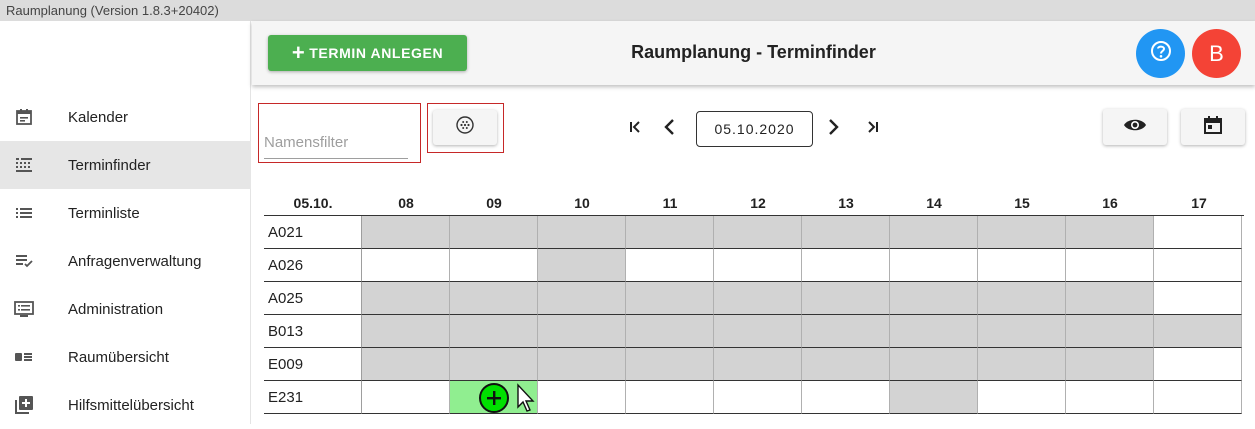  I want to click on add-appointment-icon, so click(494, 398).